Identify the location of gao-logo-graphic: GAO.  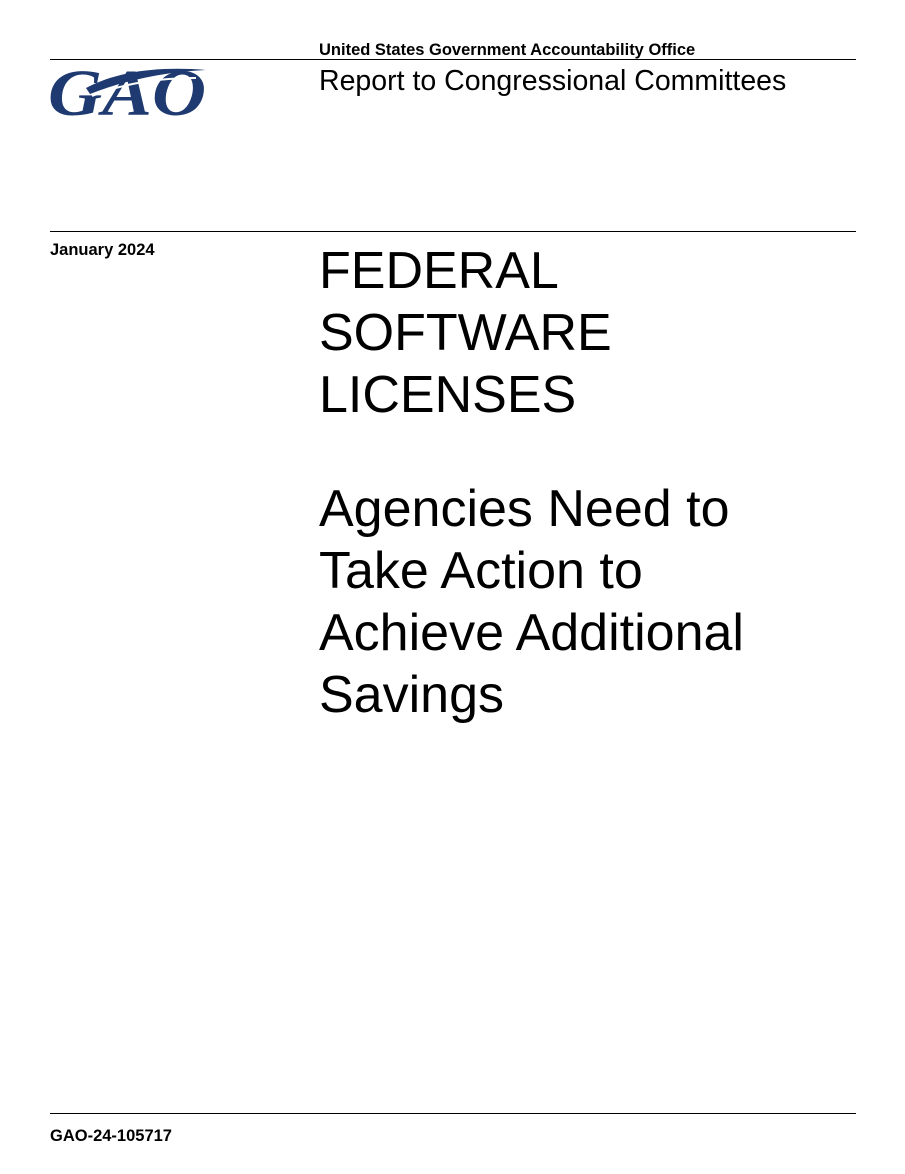
(127, 90).